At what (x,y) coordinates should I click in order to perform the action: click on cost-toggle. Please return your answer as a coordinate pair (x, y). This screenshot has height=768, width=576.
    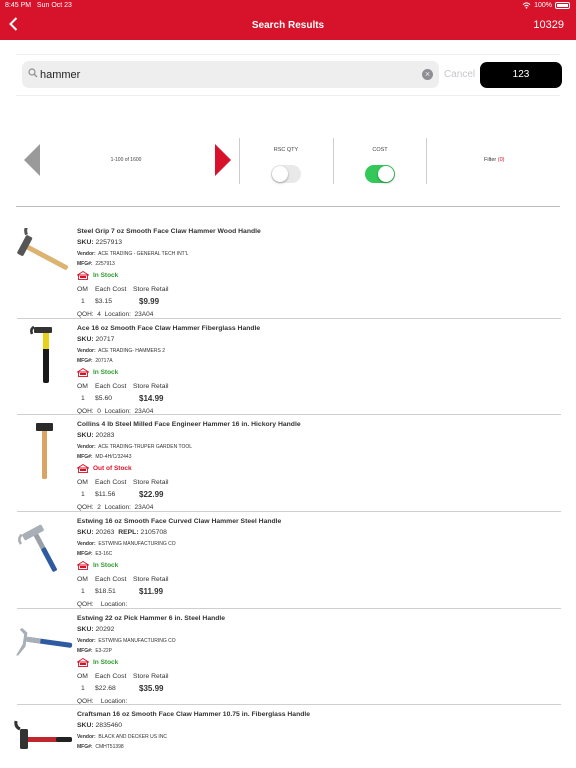
    Looking at the image, I should click on (380, 174).